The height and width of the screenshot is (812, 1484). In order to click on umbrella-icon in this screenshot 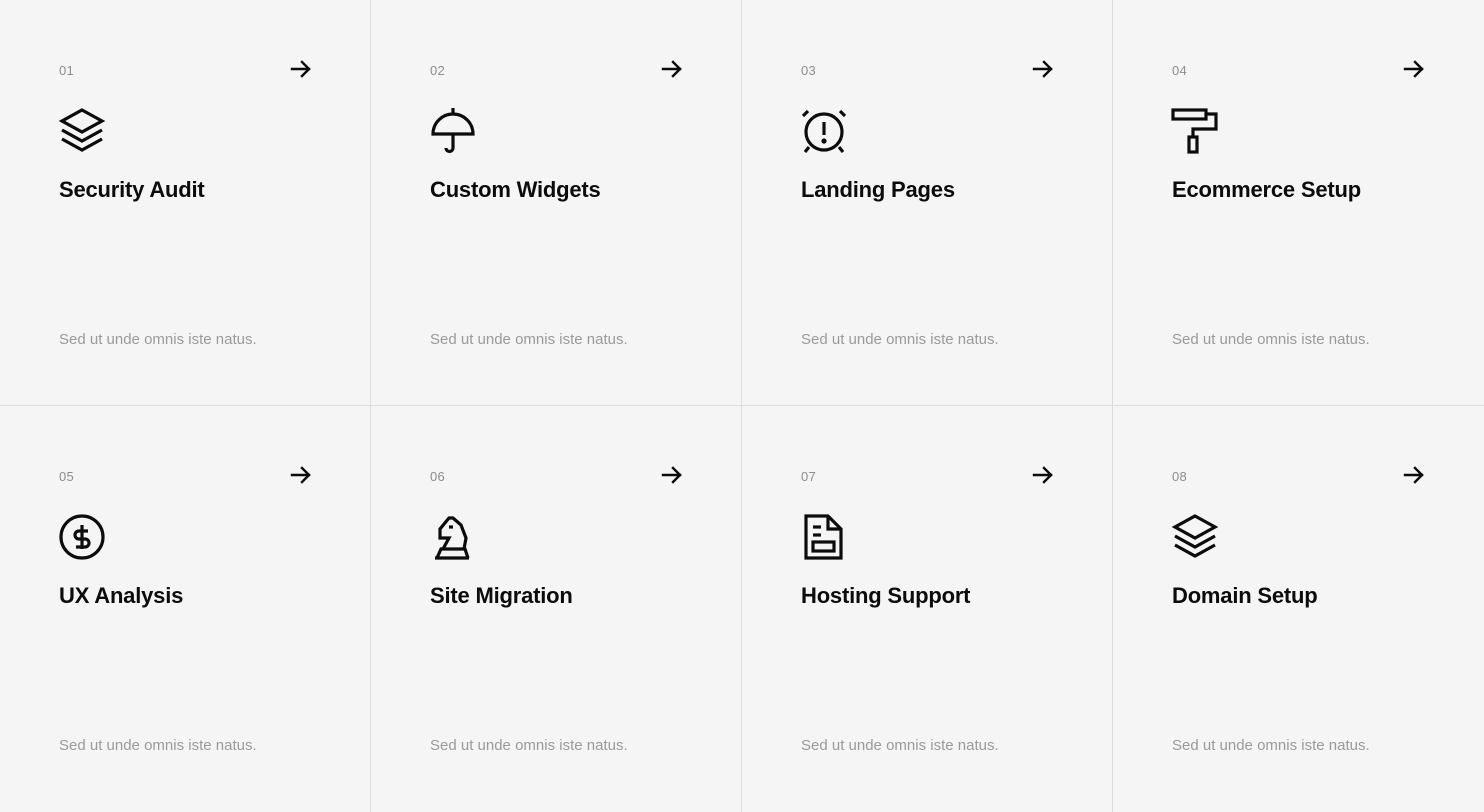, I will do `click(453, 131)`.